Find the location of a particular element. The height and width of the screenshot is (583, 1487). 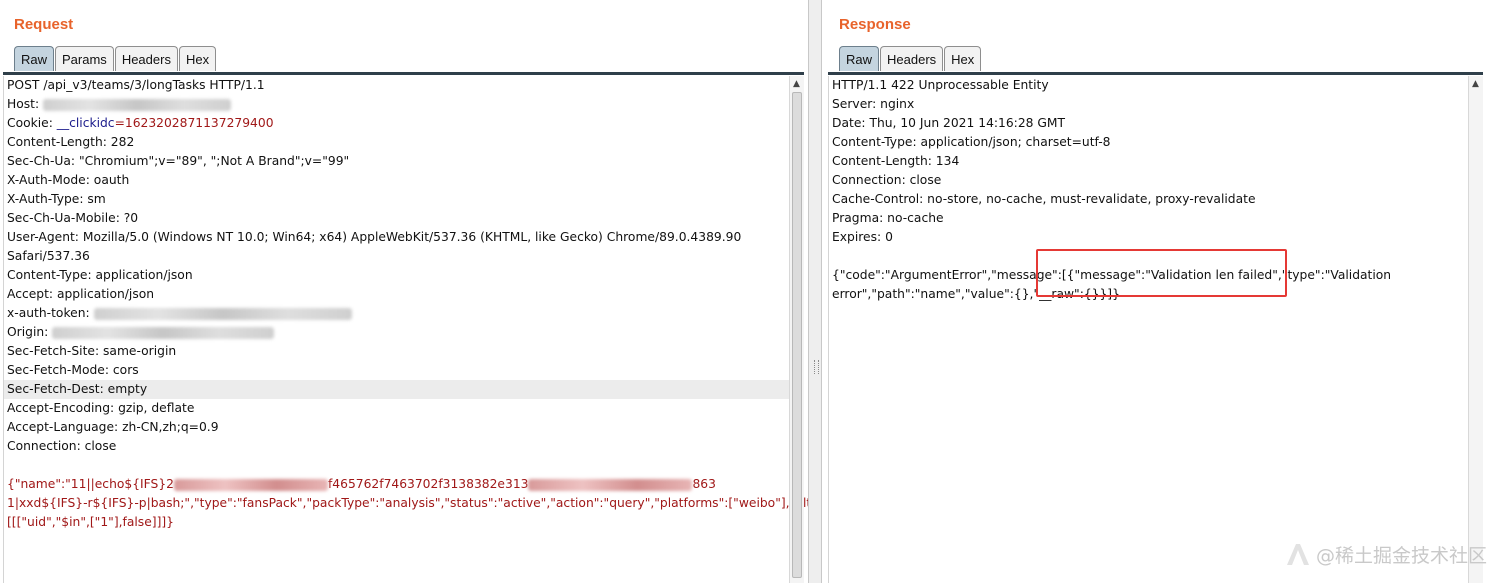

request-line: Sec-Fetch-Mode: cors is located at coordinates (73, 370).